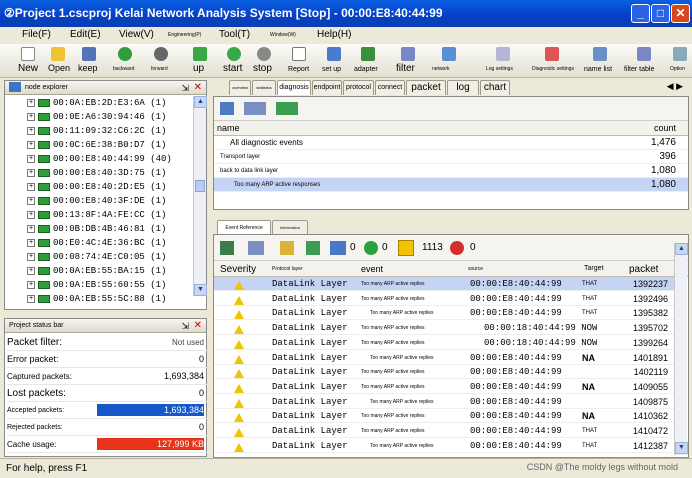 The width and height of the screenshot is (692, 478). What do you see at coordinates (264, 61) in the screenshot?
I see `stop-button: stop` at bounding box center [264, 61].